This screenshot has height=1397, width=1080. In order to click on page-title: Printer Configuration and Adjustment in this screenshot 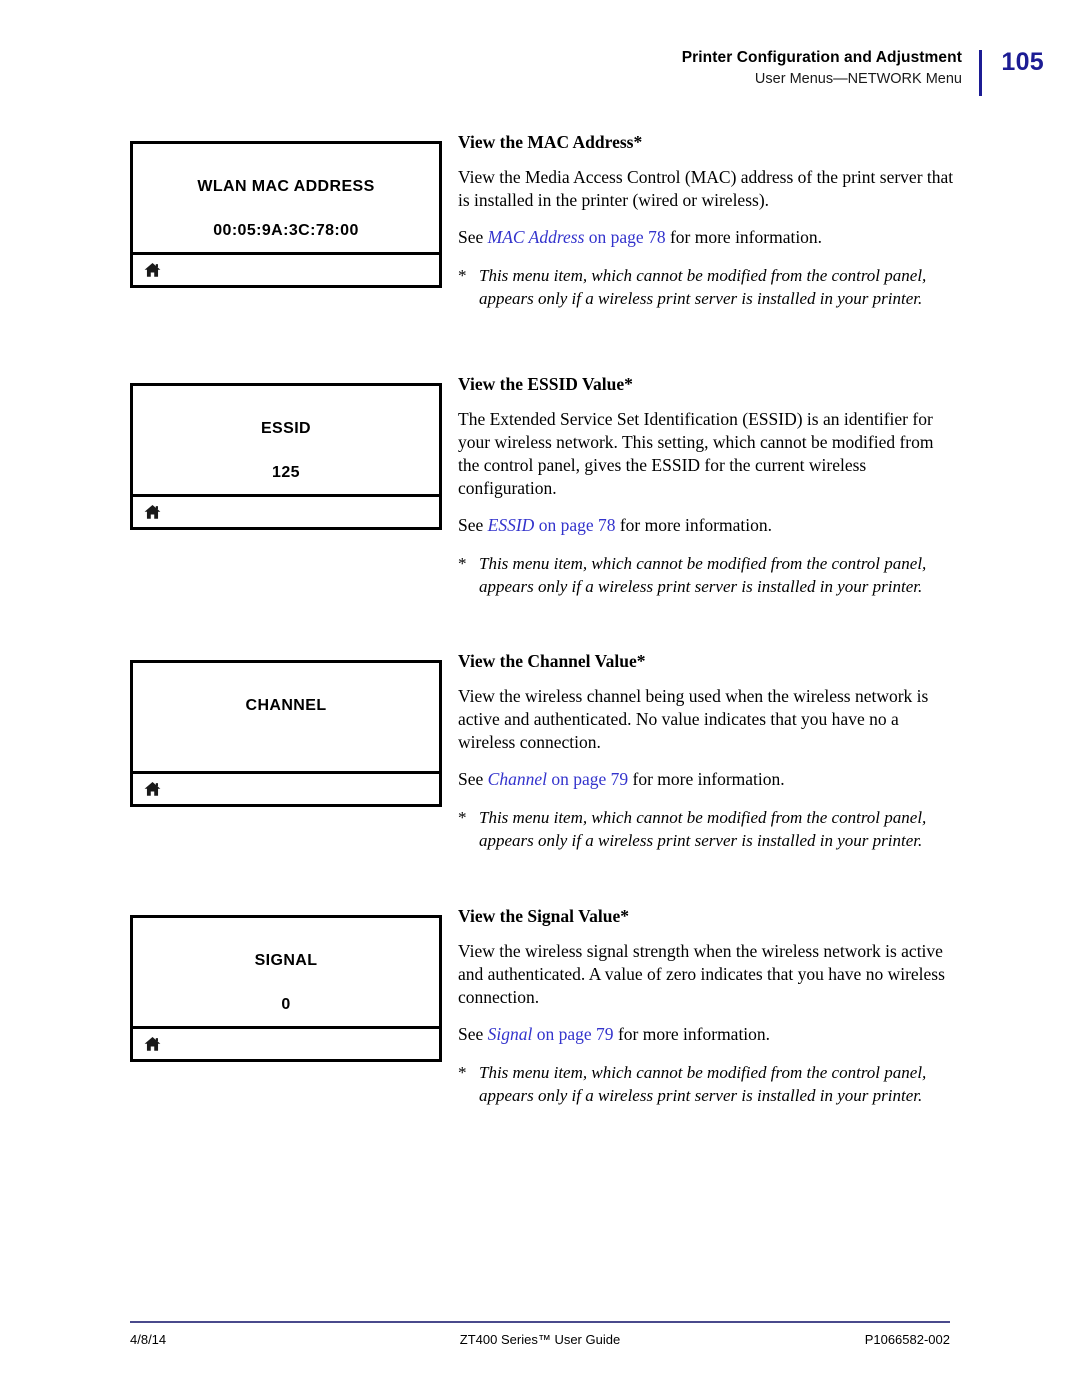, I will do `click(821, 57)`.